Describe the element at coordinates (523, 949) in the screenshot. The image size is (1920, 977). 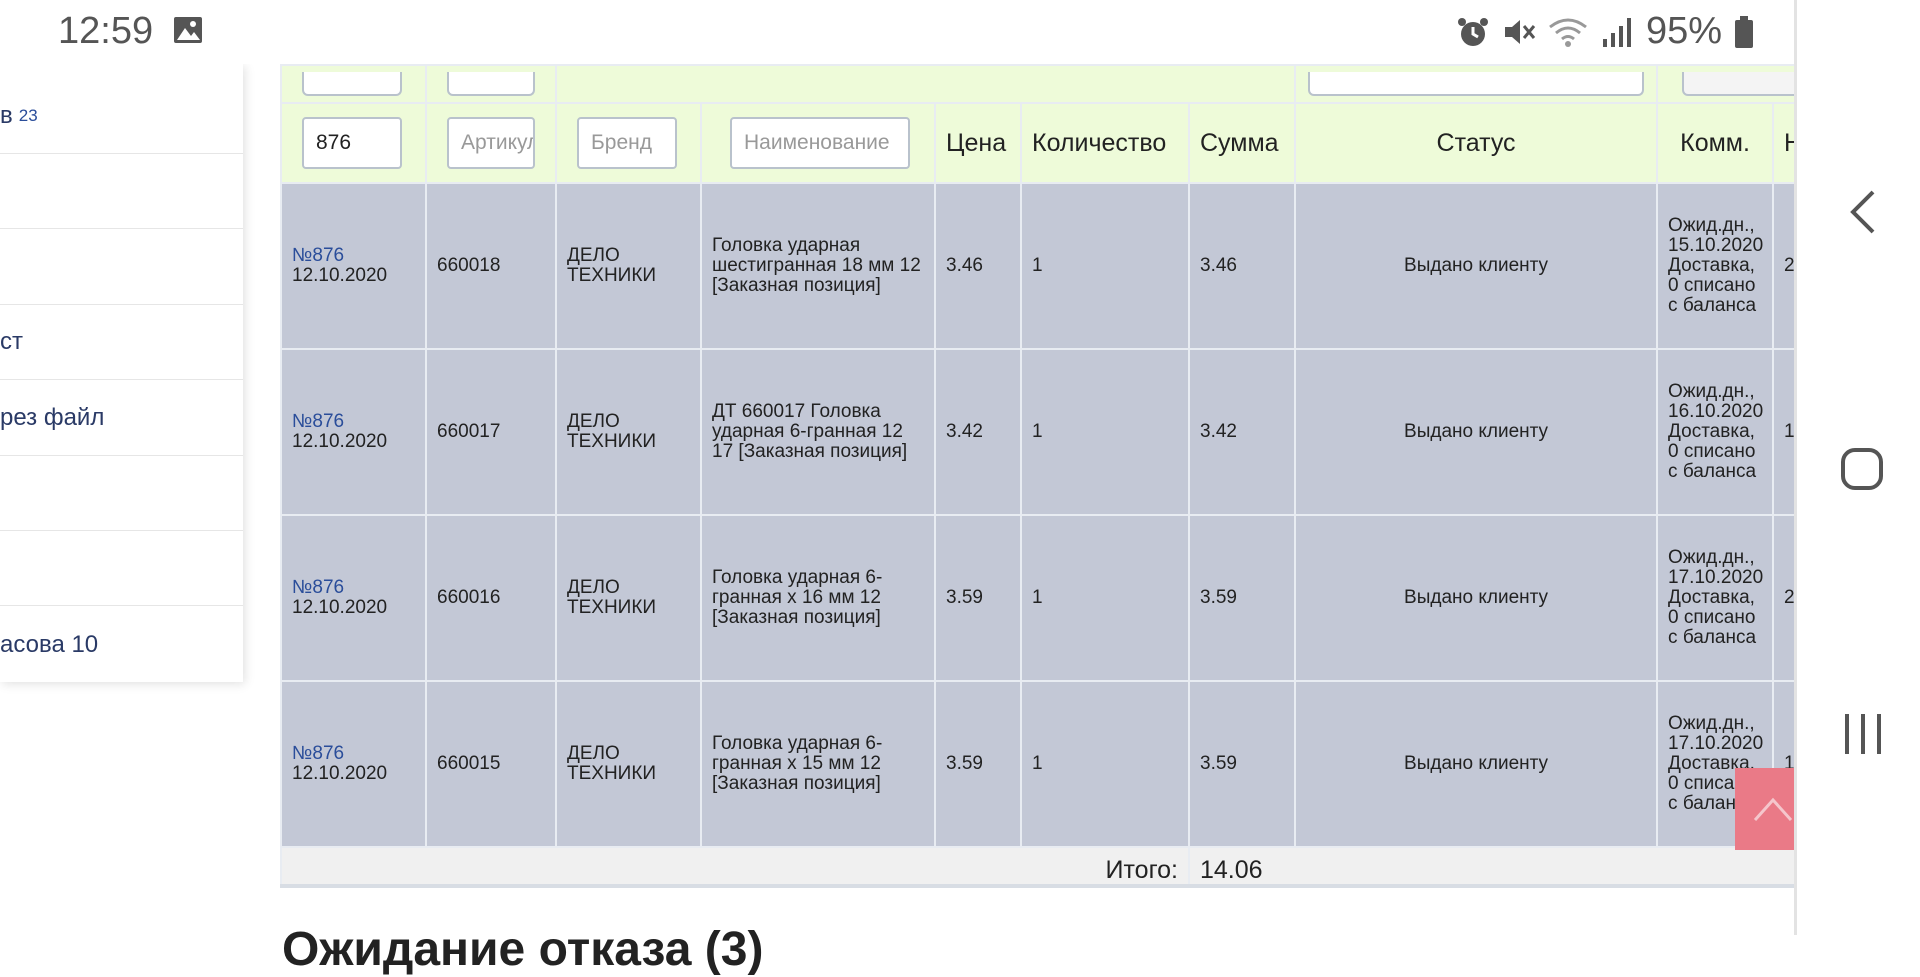
I see `section-heading: Ожидание отказа (3)` at that location.